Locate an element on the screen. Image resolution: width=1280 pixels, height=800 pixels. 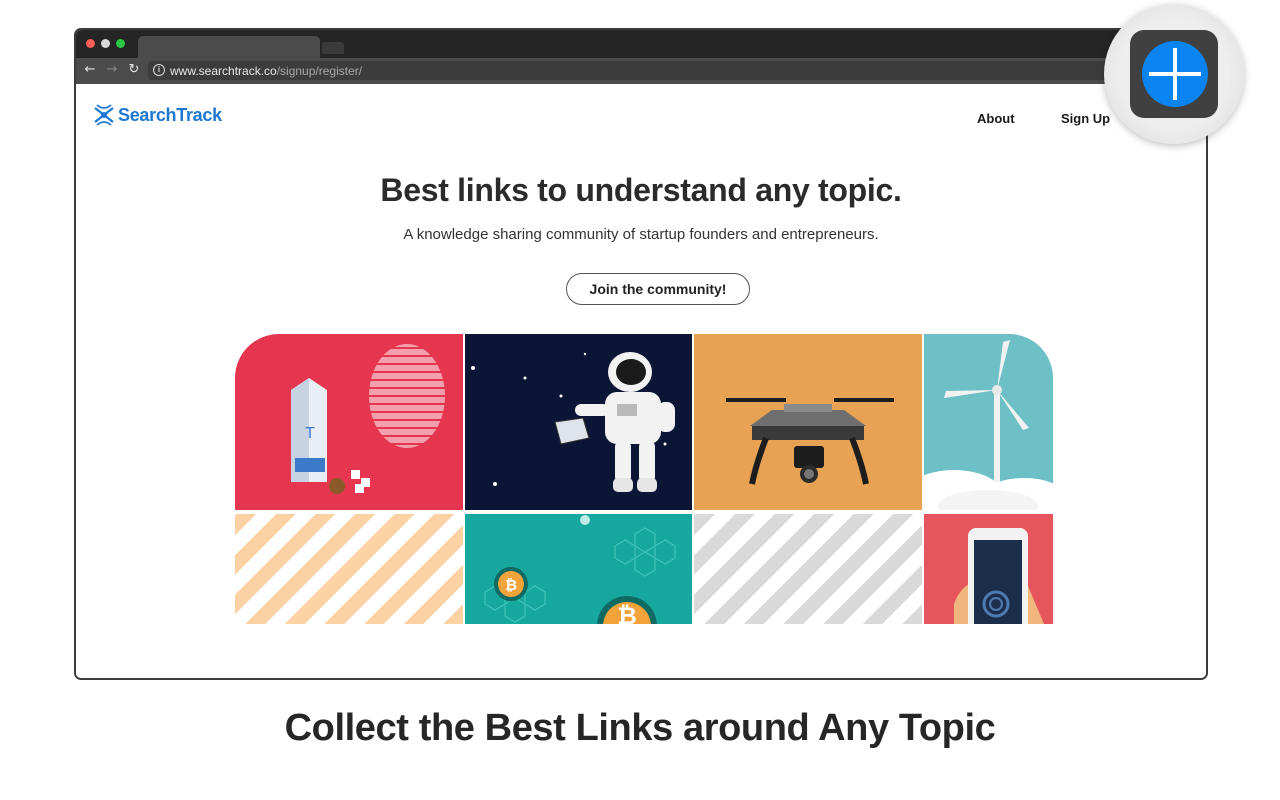
back-arrow-icon: ← is located at coordinates (90, 70).